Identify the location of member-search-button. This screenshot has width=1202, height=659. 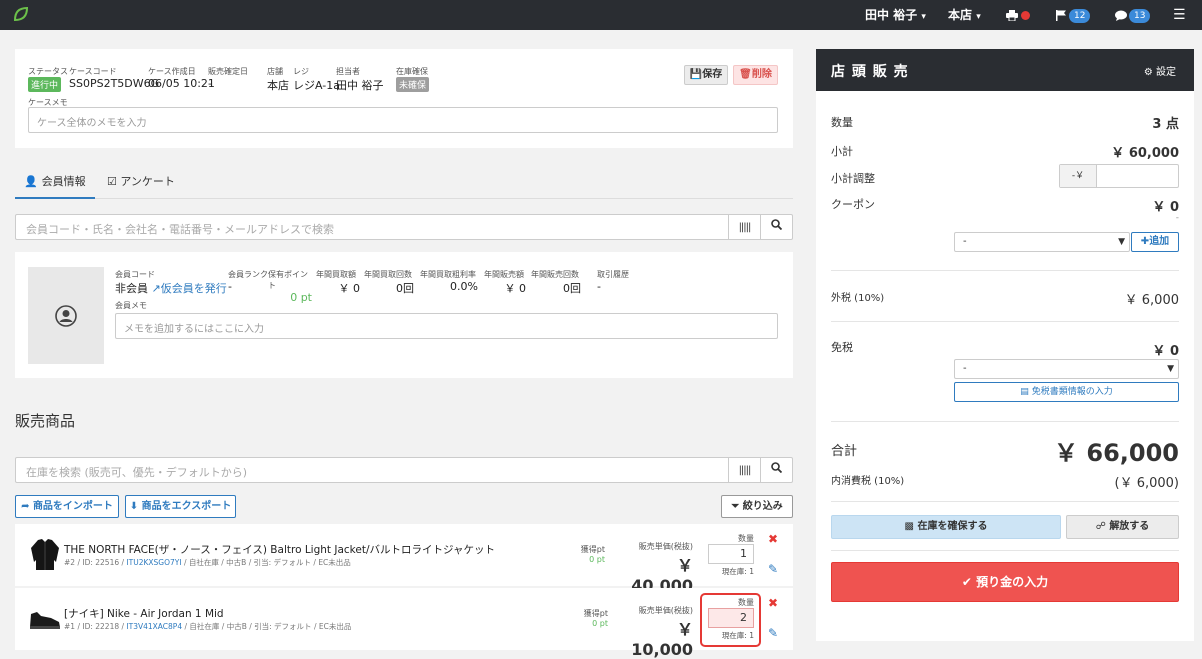
(776, 227).